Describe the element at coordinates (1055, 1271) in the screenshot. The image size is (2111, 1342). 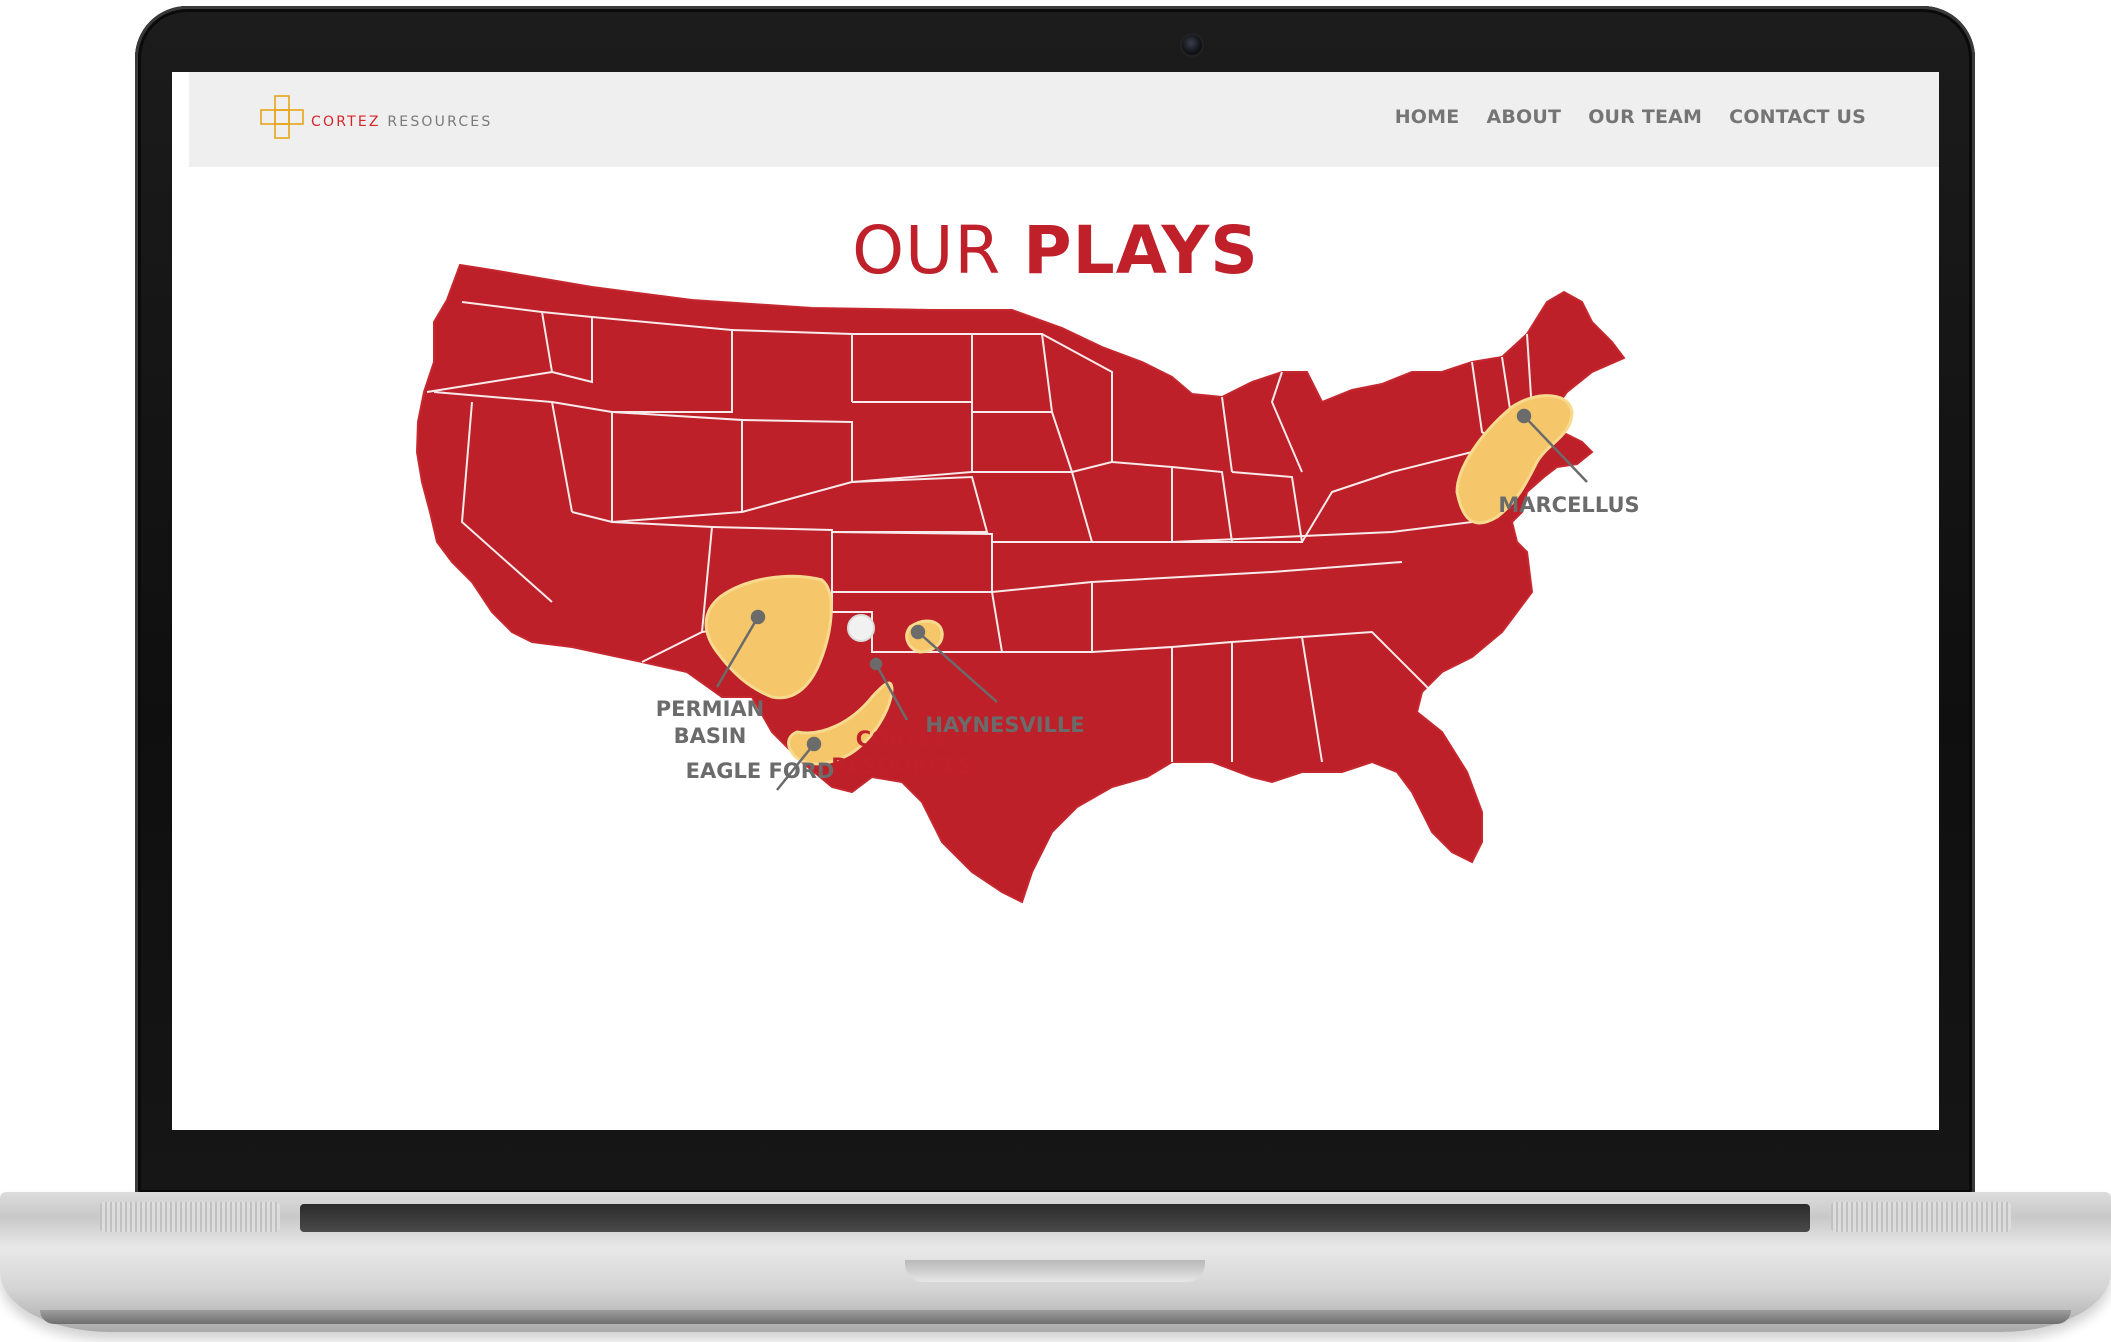
I see `trackpad-notch` at that location.